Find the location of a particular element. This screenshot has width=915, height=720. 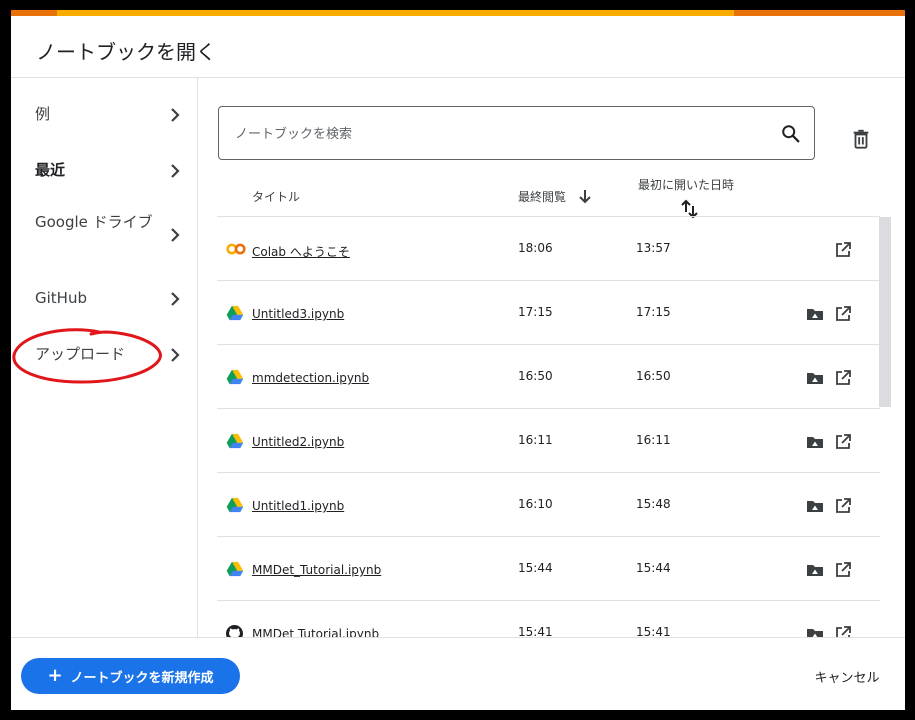

new-notebook-button: + ノートブックを新規作成 is located at coordinates (130, 676).